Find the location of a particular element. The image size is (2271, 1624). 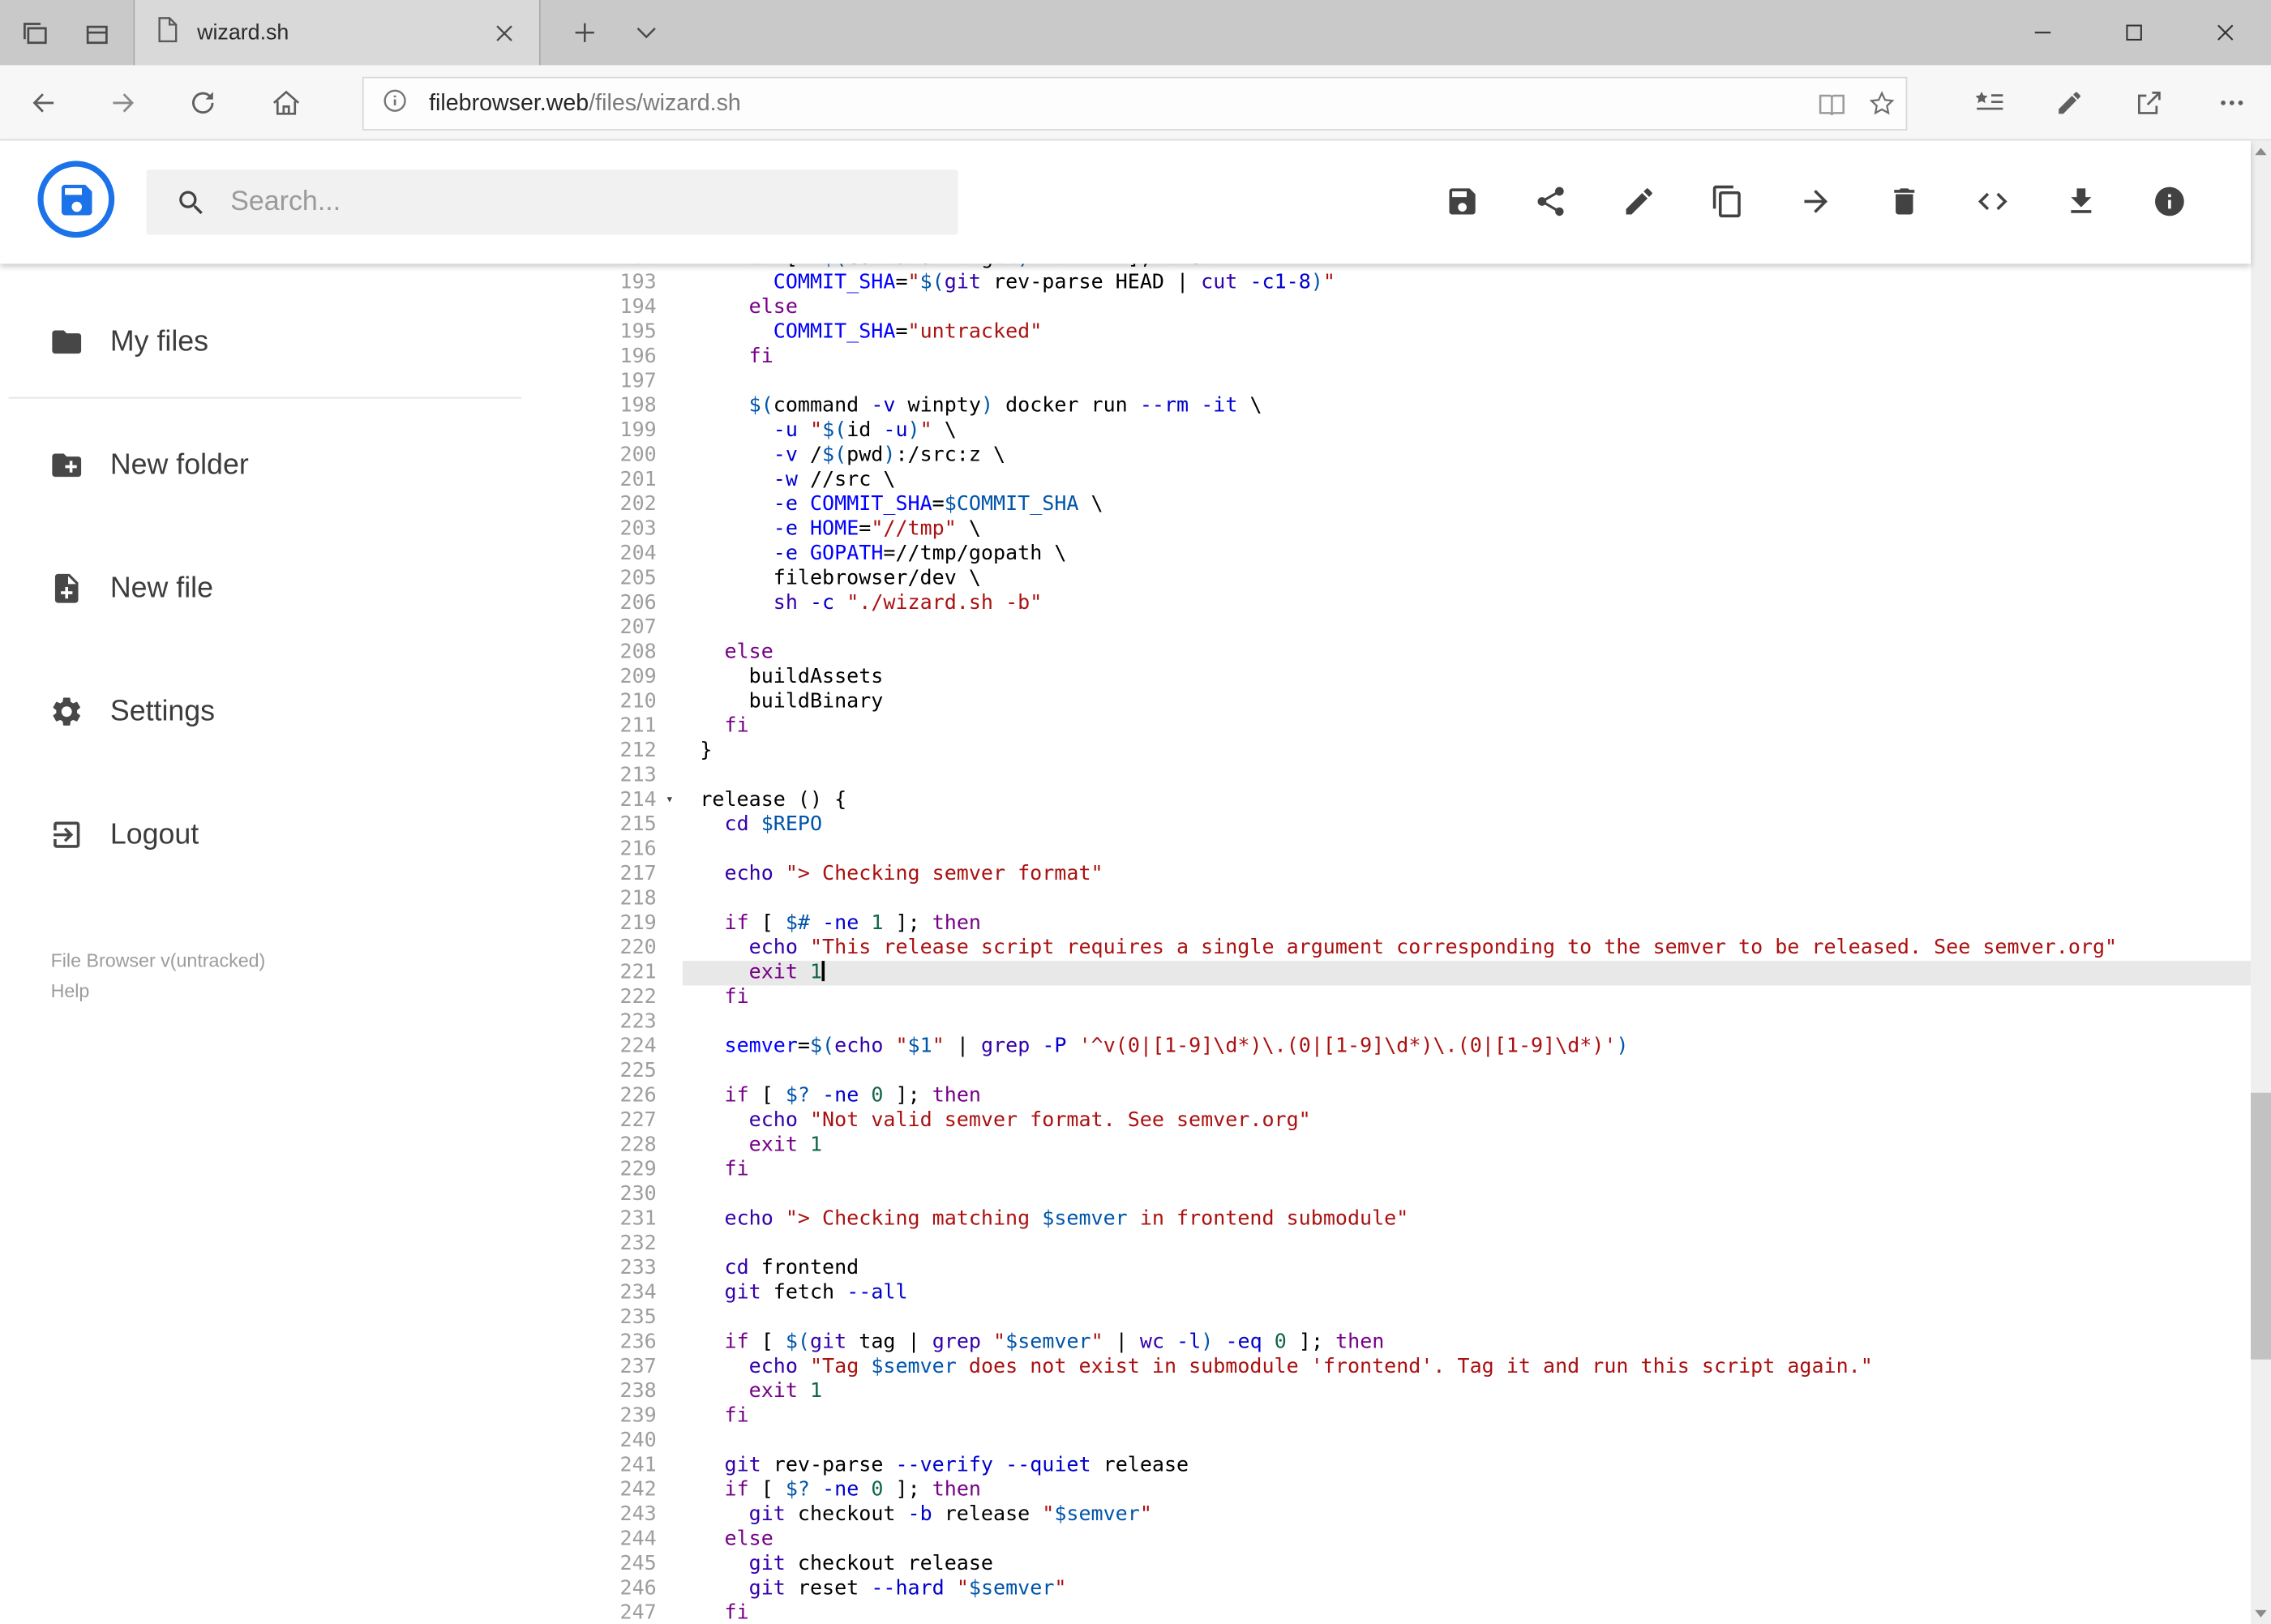

code-text: git fetch --all is located at coordinates (1467, 1293).